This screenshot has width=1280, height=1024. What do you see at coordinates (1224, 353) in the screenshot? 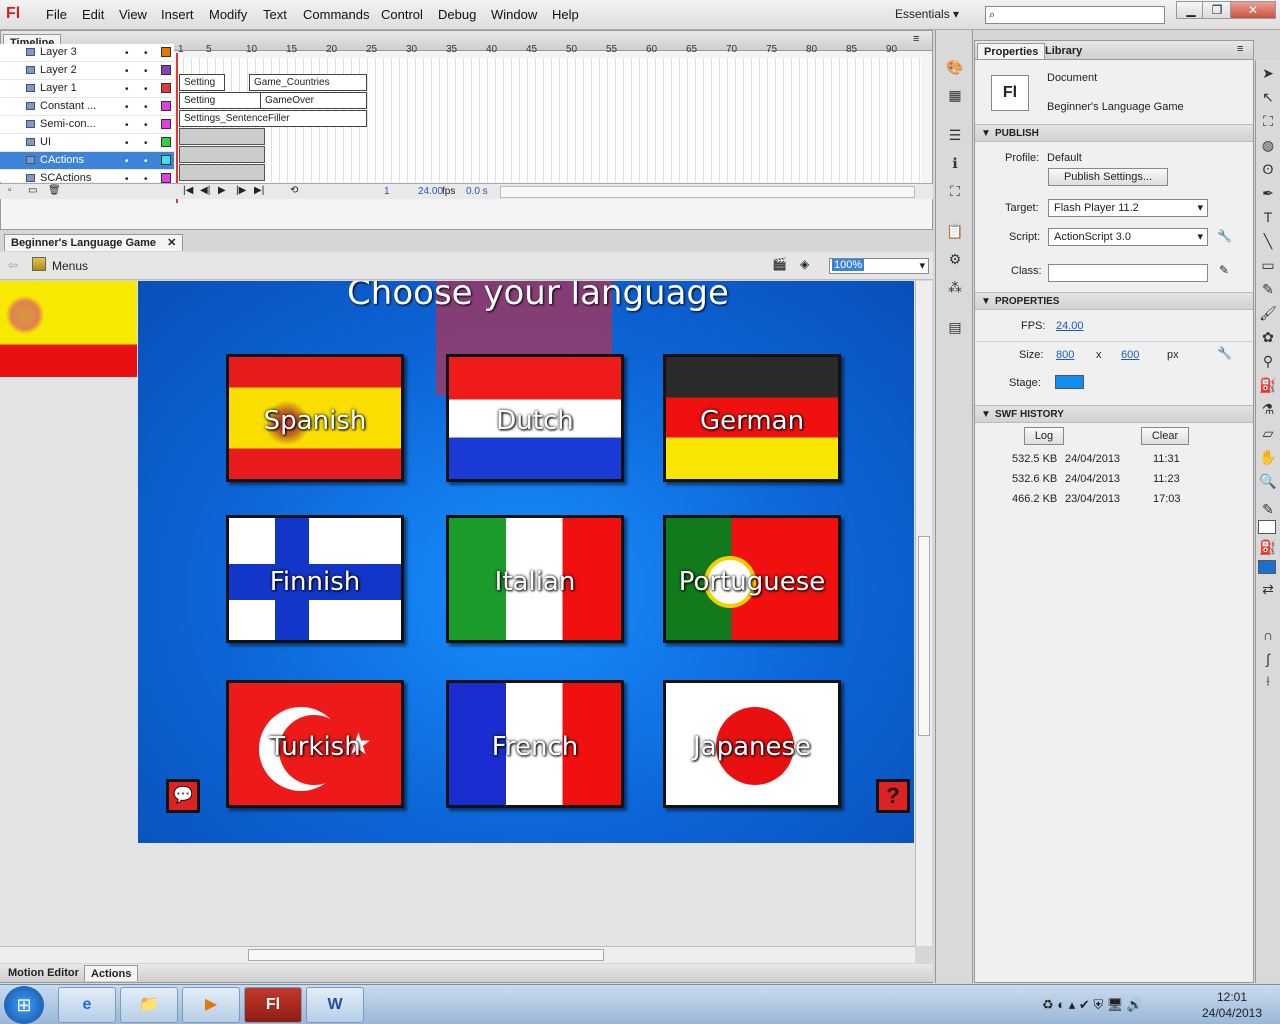
I see `document-settings-wrench-icon: 🔧` at bounding box center [1224, 353].